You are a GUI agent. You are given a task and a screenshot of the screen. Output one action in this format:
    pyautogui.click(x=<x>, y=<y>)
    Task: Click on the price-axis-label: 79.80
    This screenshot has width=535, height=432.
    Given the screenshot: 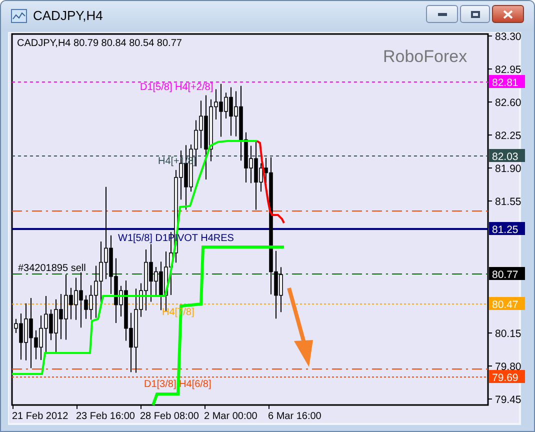 What is the action you would take?
    pyautogui.click(x=508, y=367)
    